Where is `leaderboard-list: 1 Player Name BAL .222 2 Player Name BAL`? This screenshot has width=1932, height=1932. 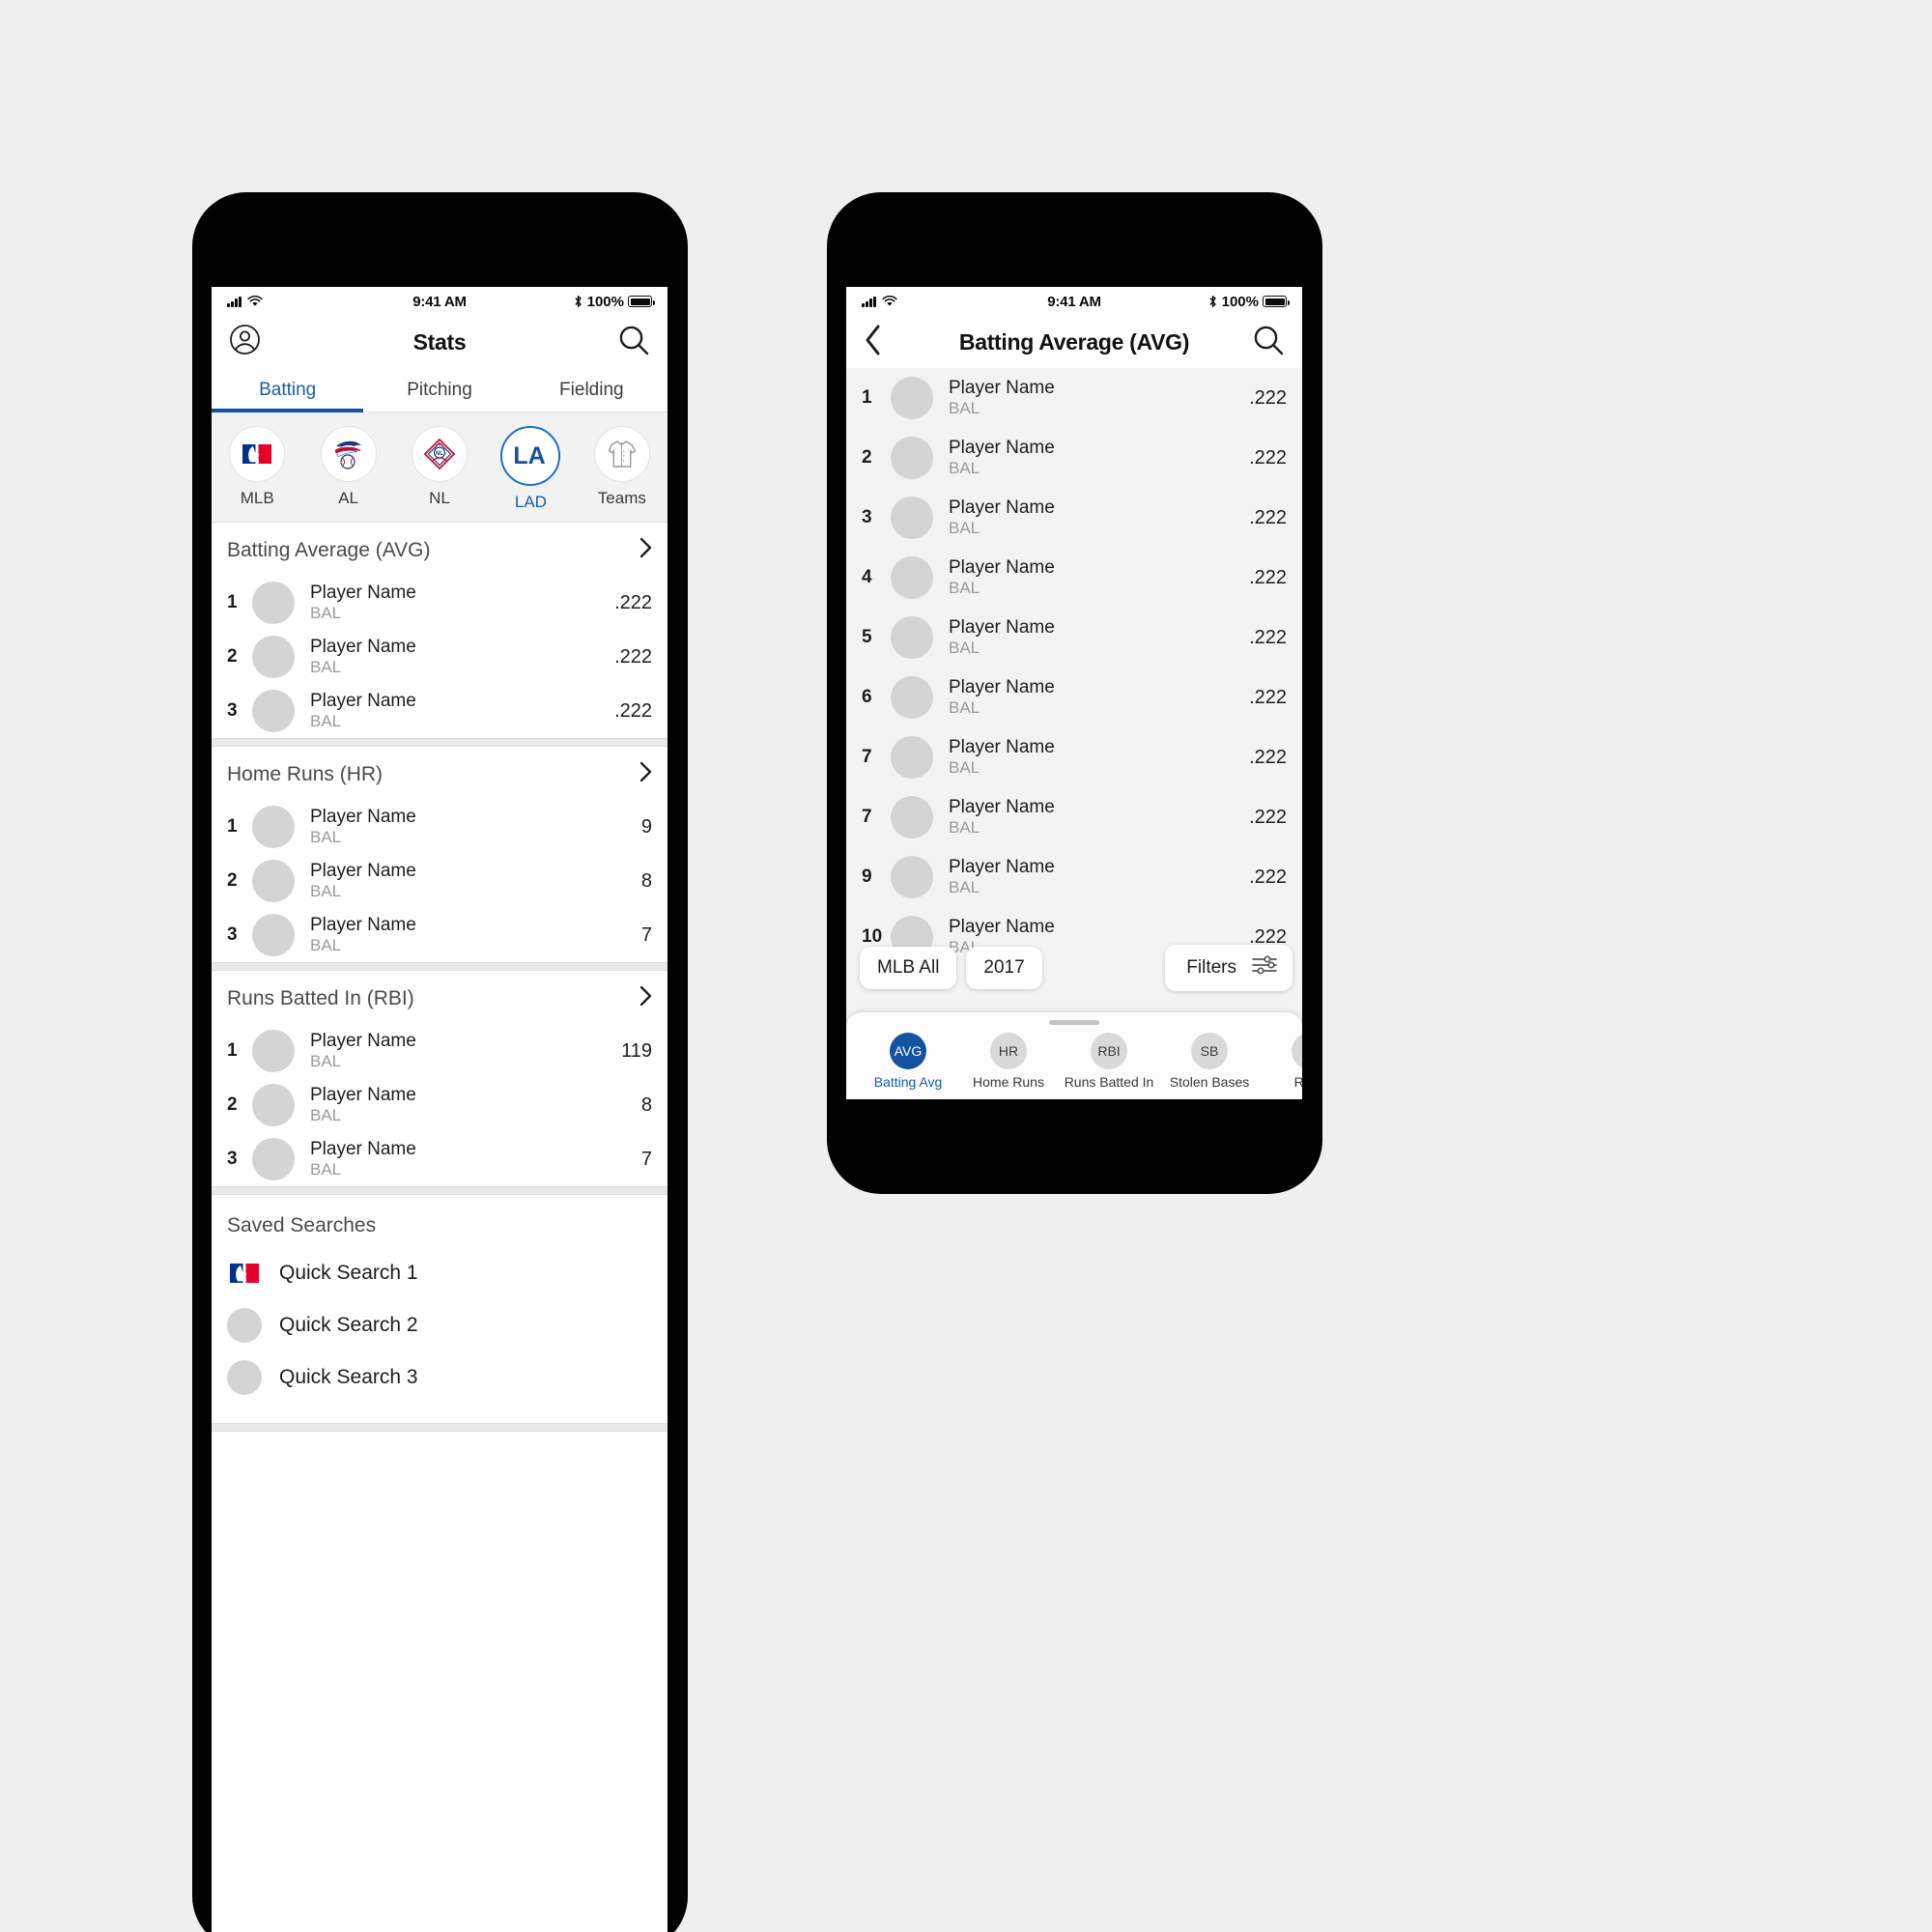 leaderboard-list: 1 Player Name BAL .222 2 Player Name BAL is located at coordinates (1074, 733).